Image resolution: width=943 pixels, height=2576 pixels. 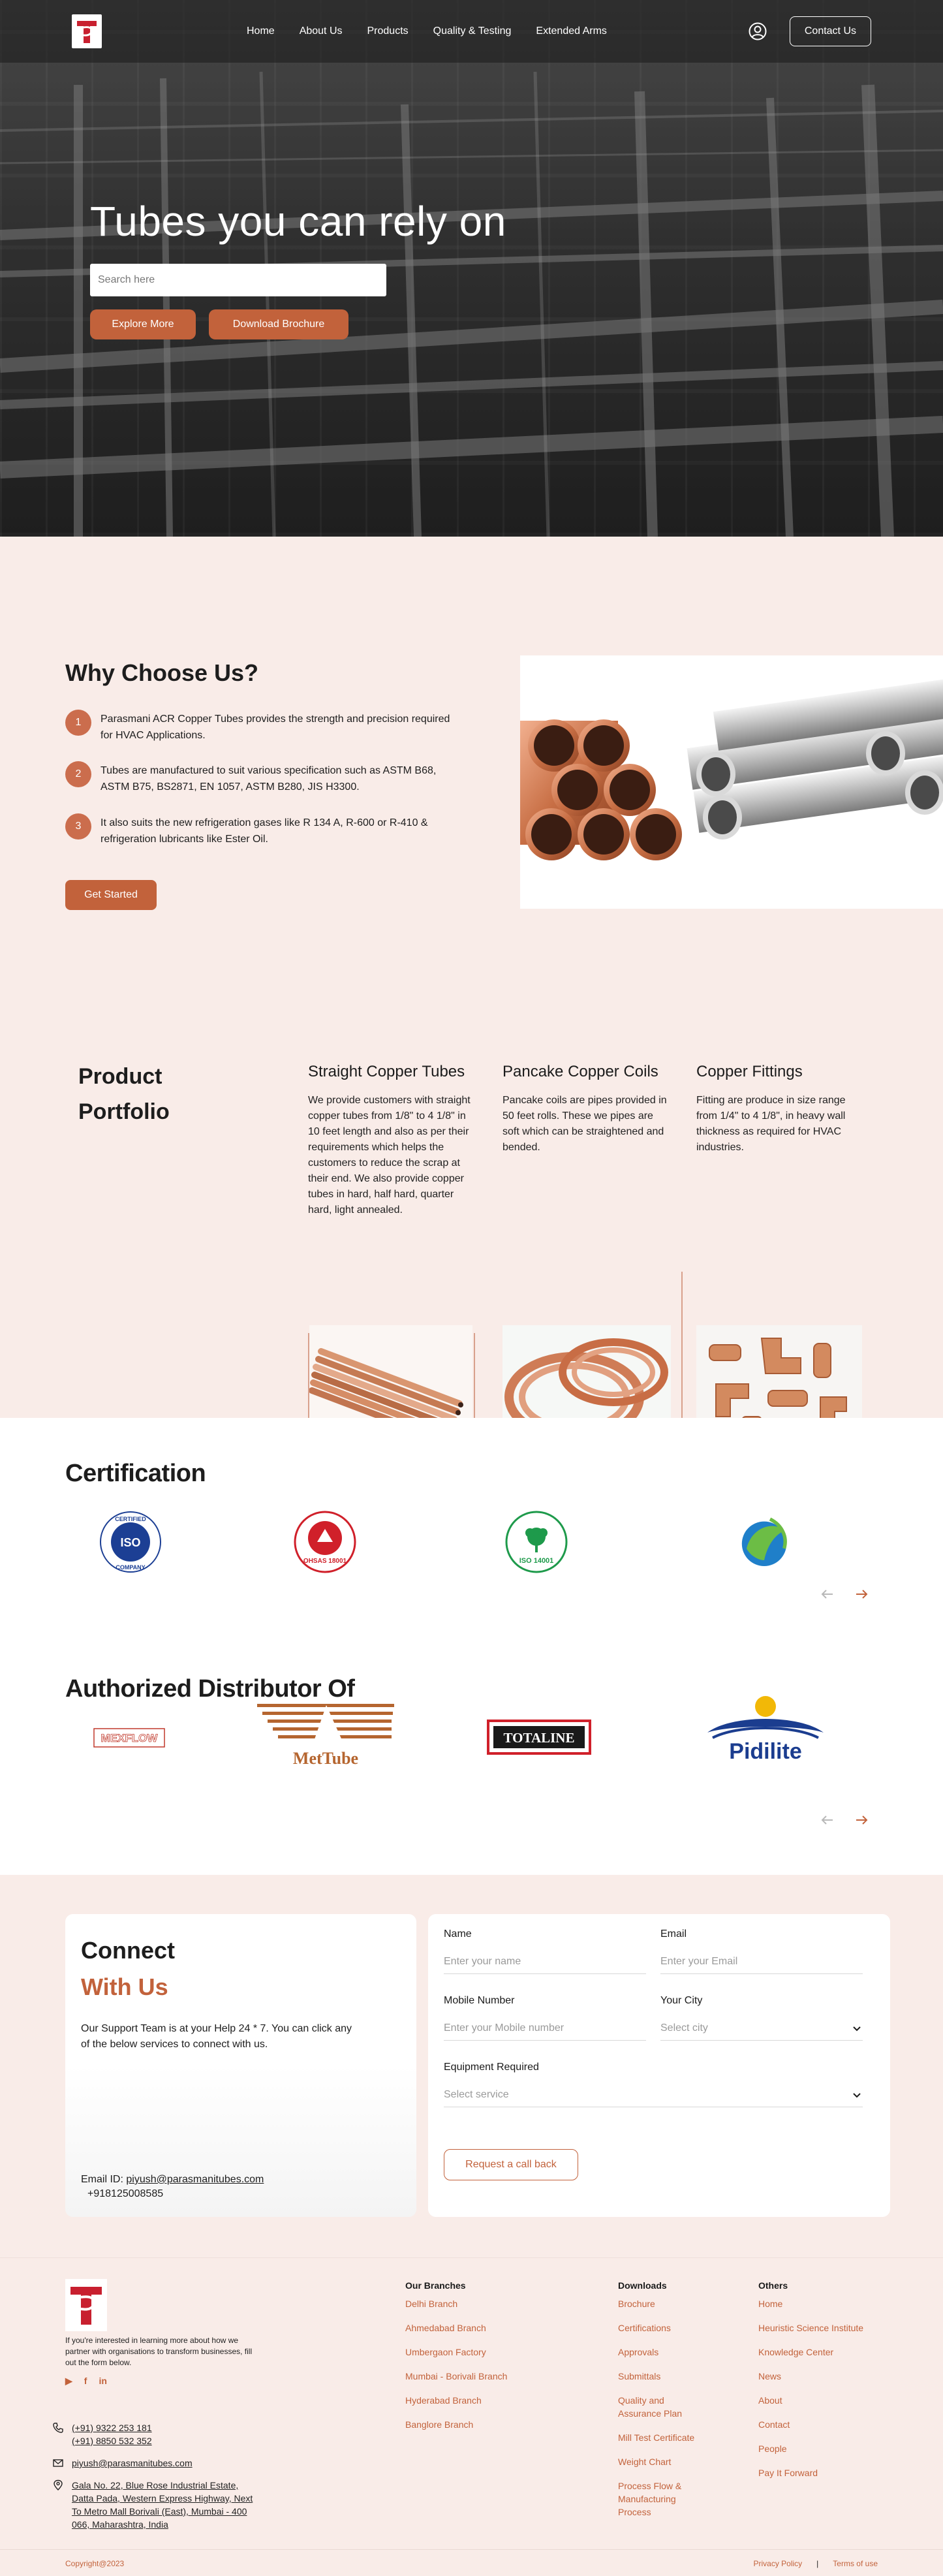 I want to click on step-number-badge: 1, so click(x=78, y=723).